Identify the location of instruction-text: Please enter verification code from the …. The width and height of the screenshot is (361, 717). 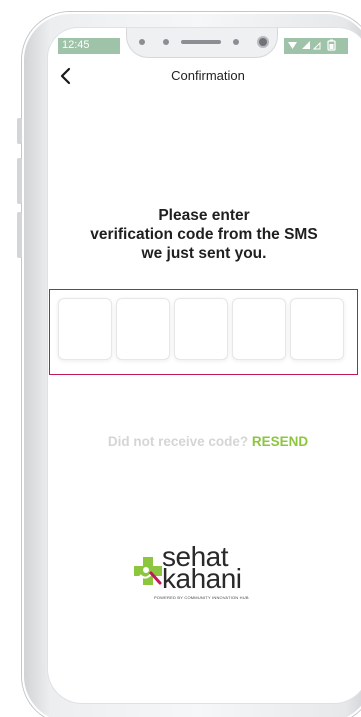
(204, 234).